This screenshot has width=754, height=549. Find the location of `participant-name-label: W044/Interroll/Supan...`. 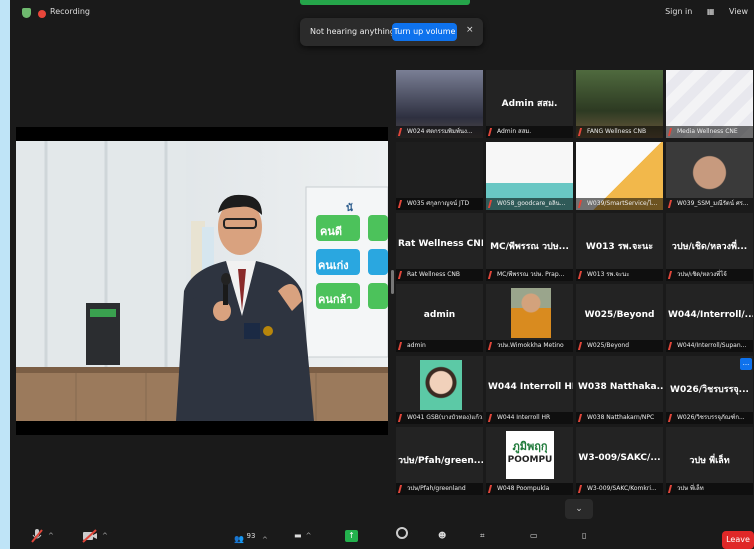

participant-name-label: W044/Interroll/Supan... is located at coordinates (709, 346).